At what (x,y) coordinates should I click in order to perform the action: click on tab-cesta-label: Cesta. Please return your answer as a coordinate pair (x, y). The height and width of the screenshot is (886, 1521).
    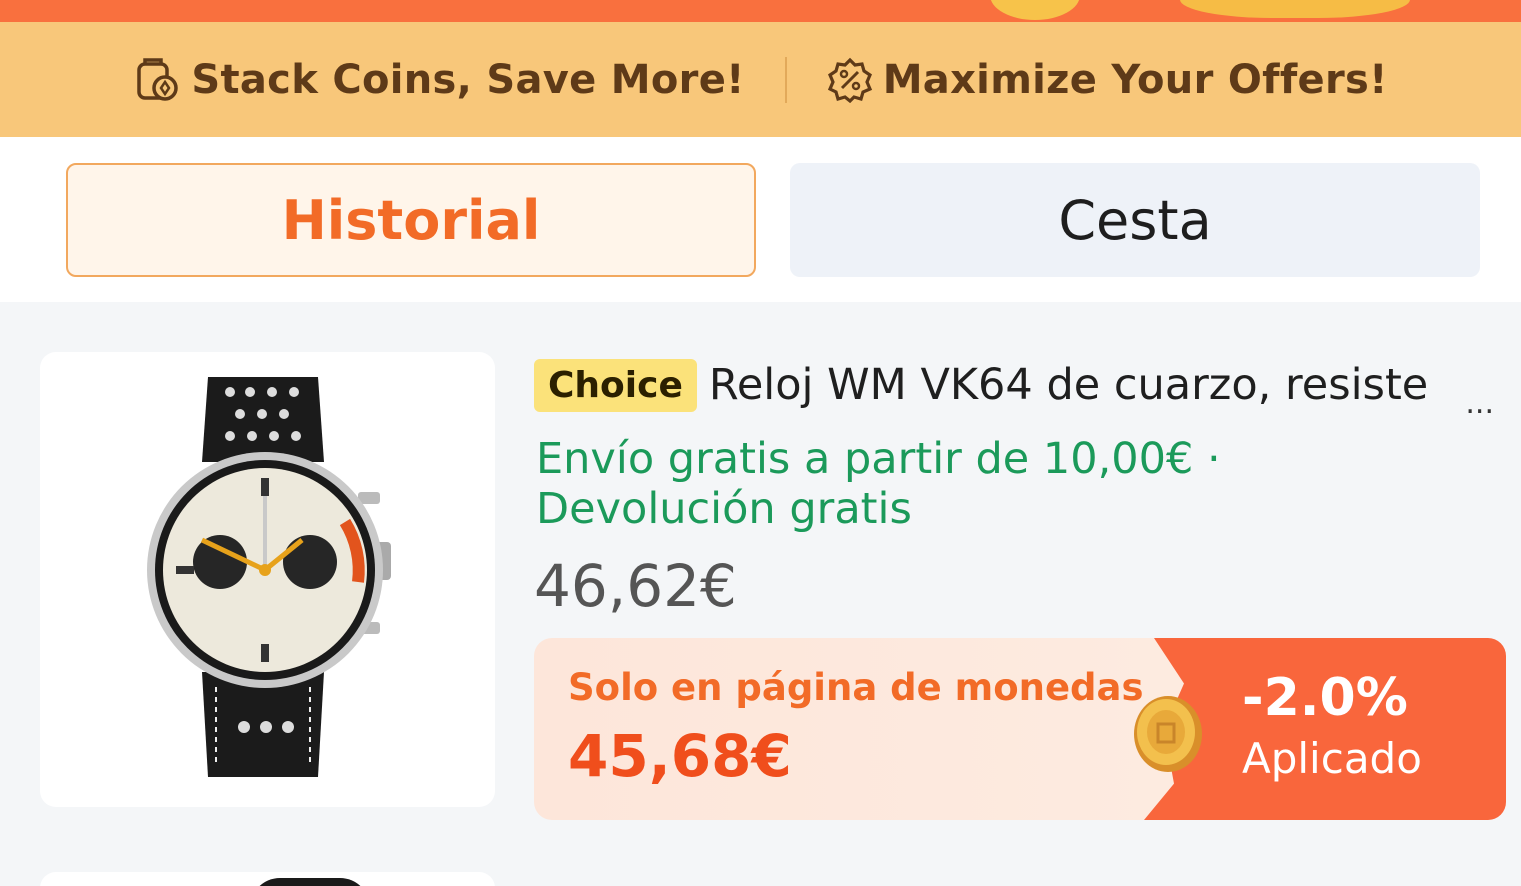
    Looking at the image, I should click on (1135, 220).